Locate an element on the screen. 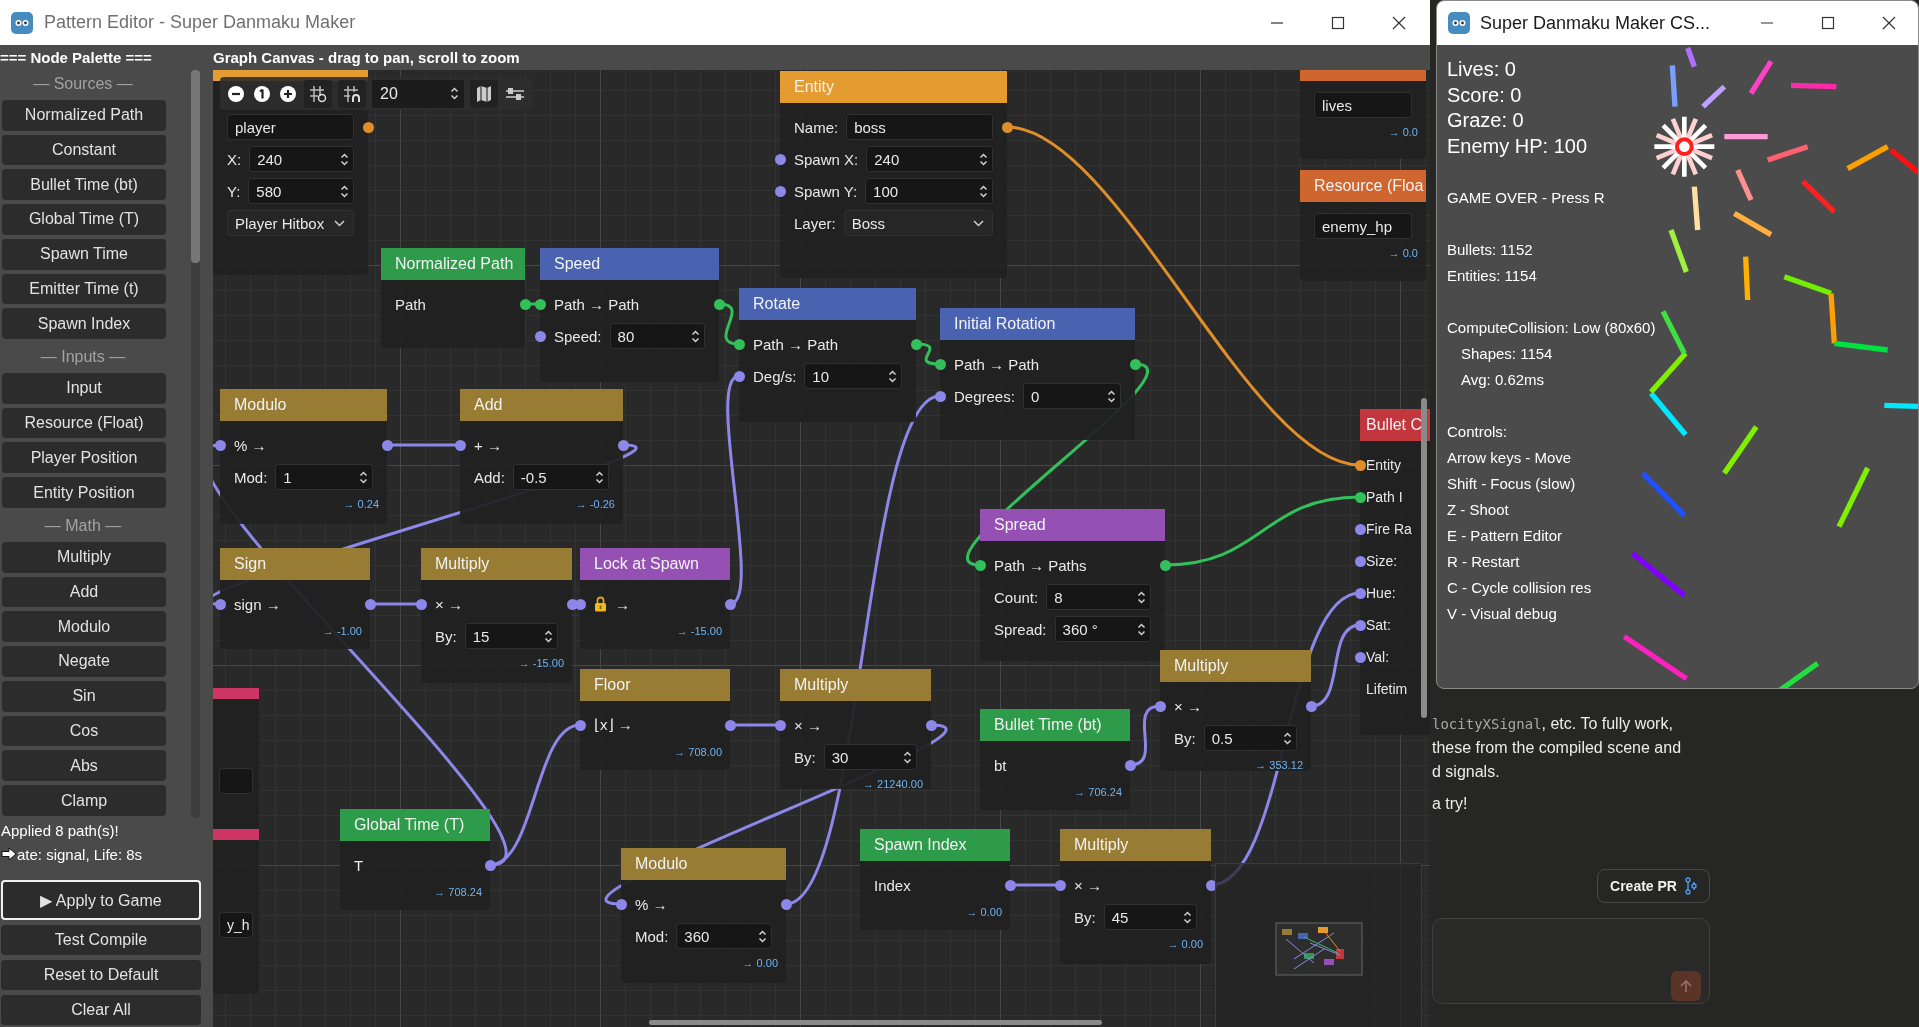 This screenshot has width=1919, height=1027. text-field: player is located at coordinates (290, 127).